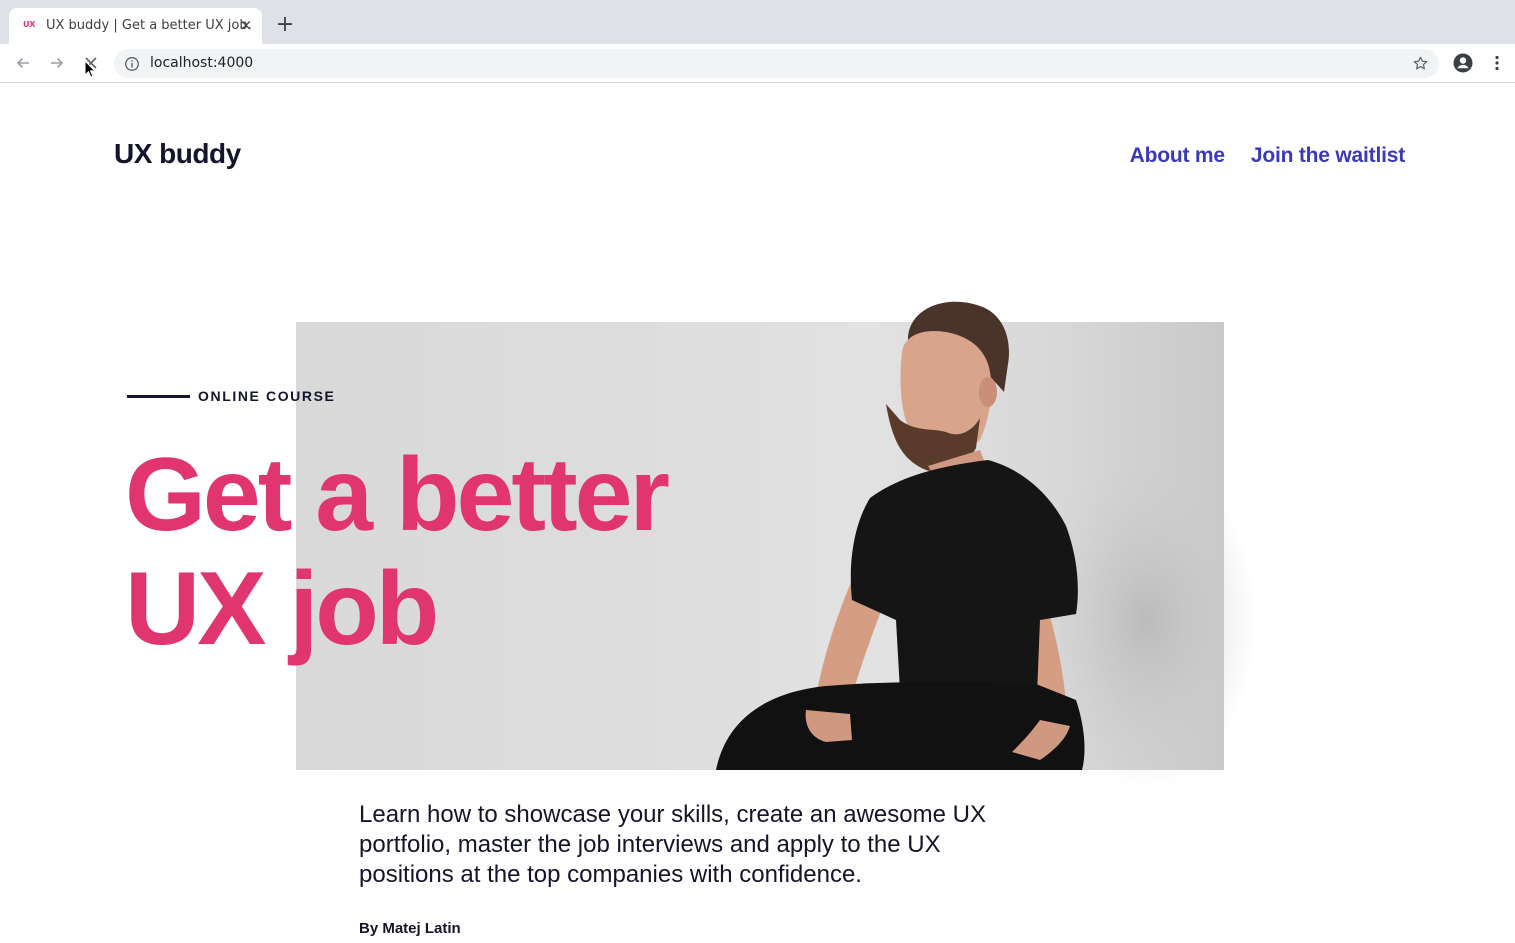 This screenshot has height=943, width=1515. What do you see at coordinates (201, 63) in the screenshot?
I see `url-text: localhost:4000` at bounding box center [201, 63].